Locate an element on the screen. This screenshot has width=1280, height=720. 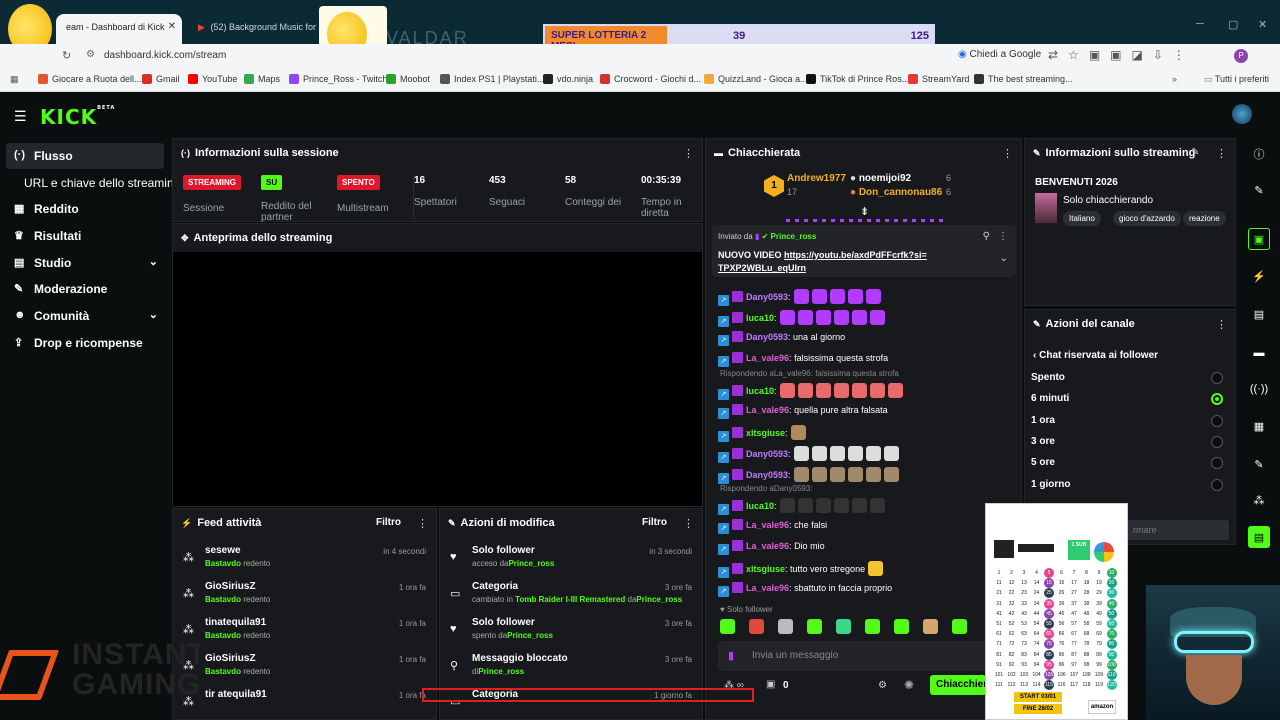
kick-logo: KICKBETA is located at coordinates (77, 117).